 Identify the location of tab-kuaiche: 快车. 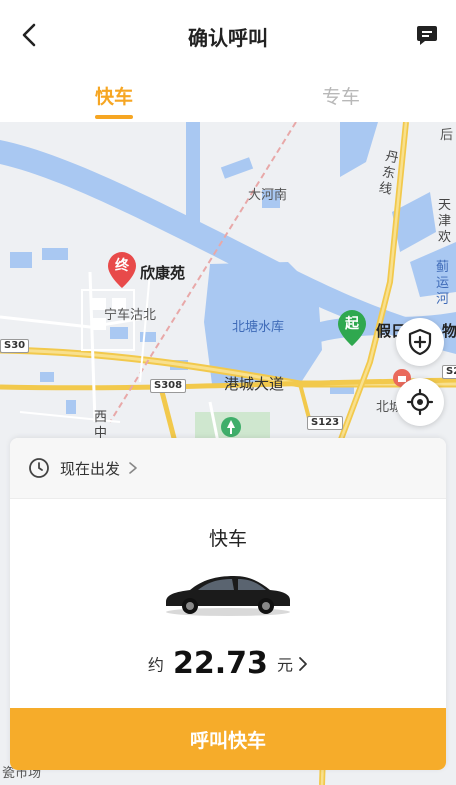
(114, 95).